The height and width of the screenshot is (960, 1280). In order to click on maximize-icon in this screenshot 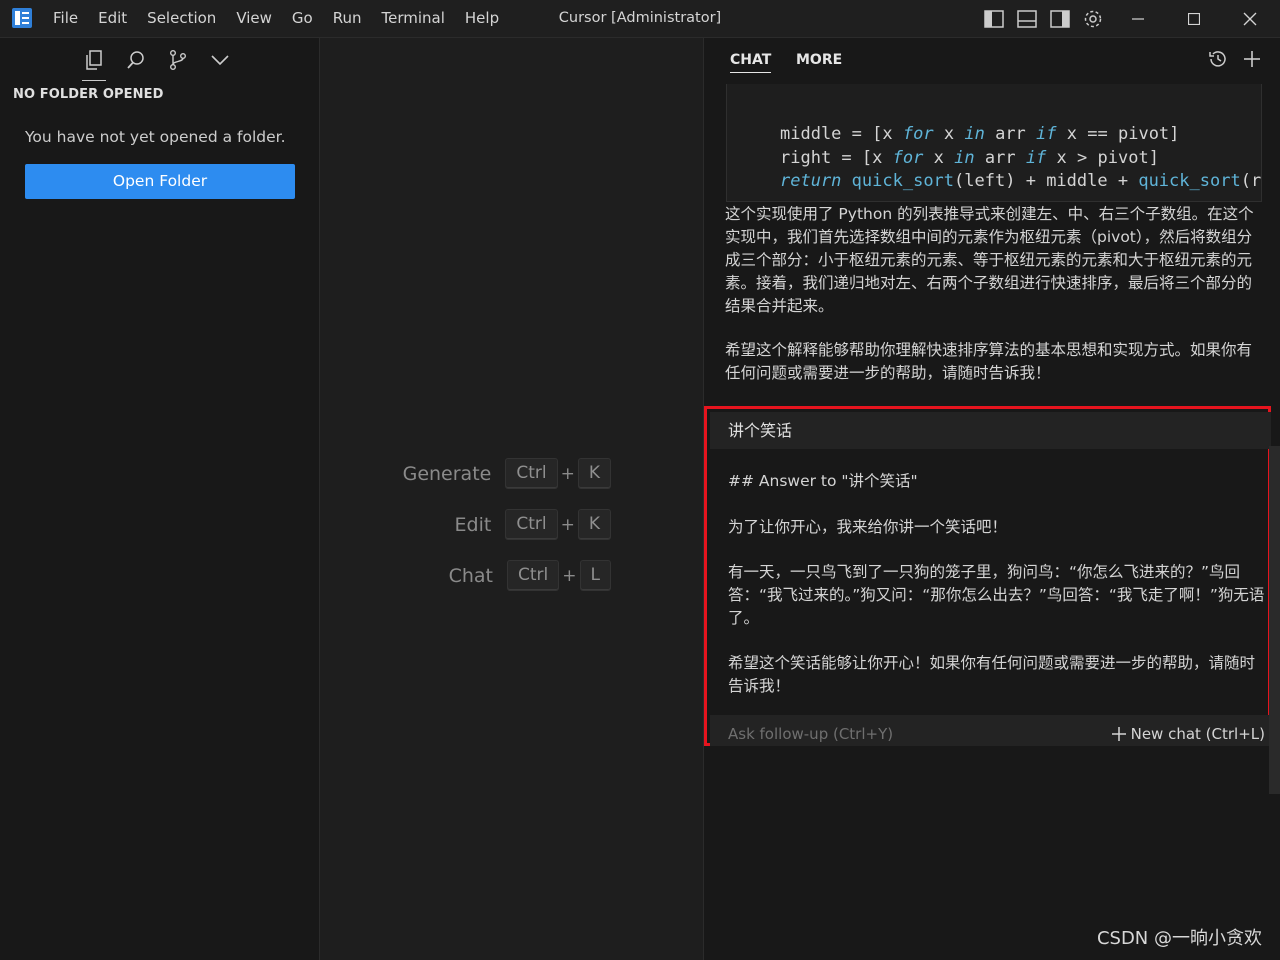, I will do `click(1194, 18)`.